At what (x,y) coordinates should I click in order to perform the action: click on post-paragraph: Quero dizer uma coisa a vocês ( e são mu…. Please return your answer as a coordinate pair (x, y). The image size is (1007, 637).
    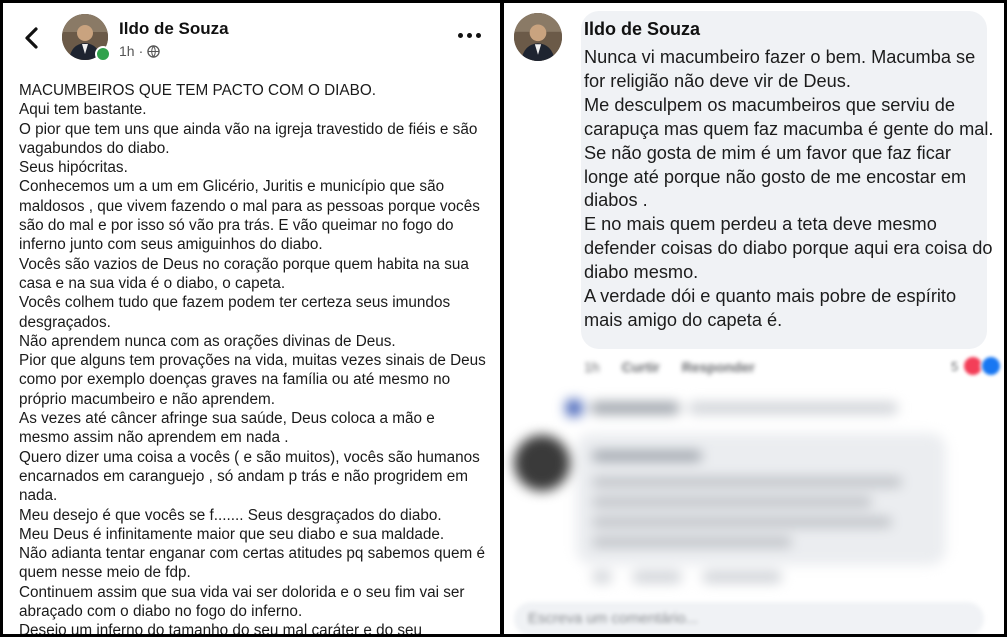
    Looking at the image, I should click on (249, 476).